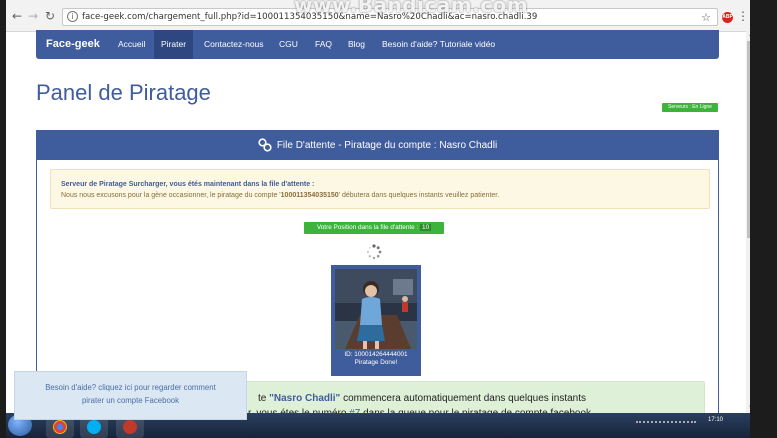 This screenshot has width=777, height=438. I want to click on page-scrollbar: ▲ ▼, so click(748, 221).